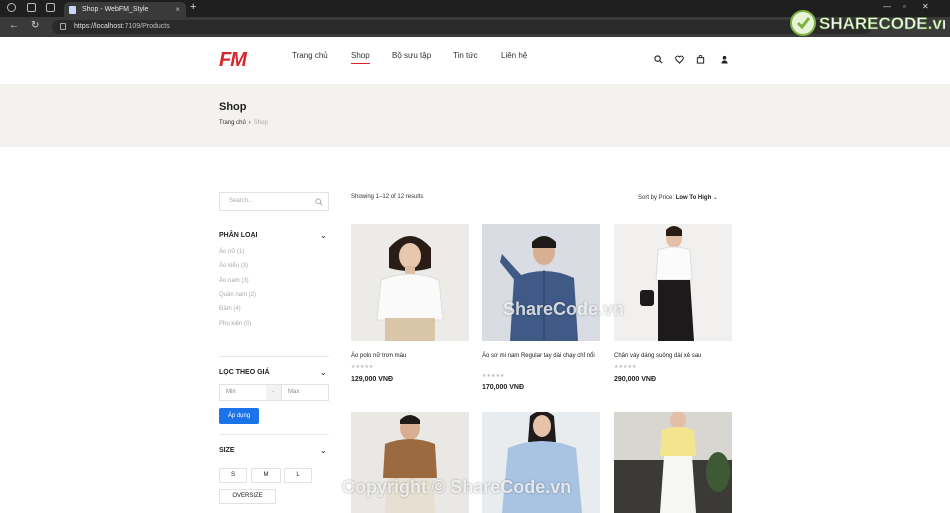 Image resolution: width=950 pixels, height=513 pixels. I want to click on tab-actions-icon, so click(50, 7).